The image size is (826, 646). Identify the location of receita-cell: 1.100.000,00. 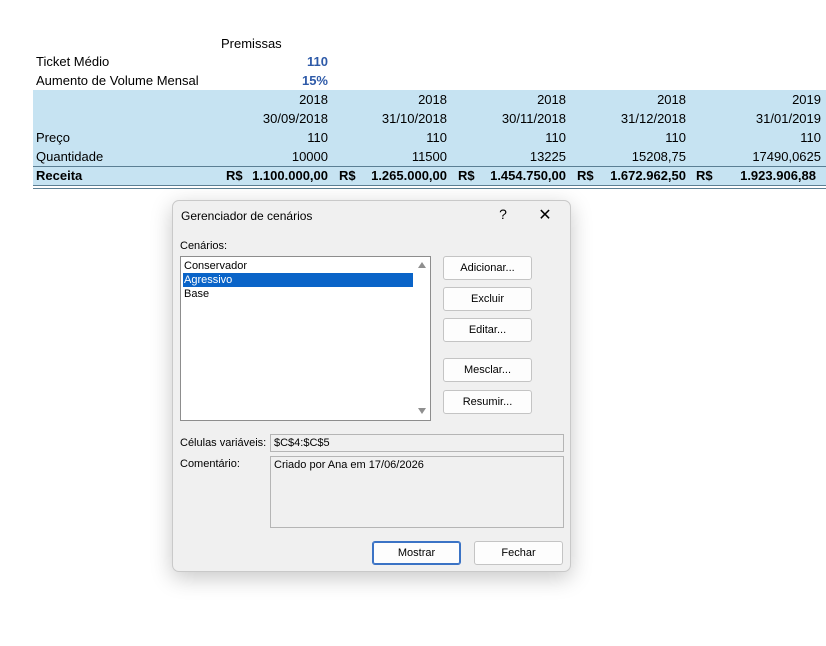
(288, 175).